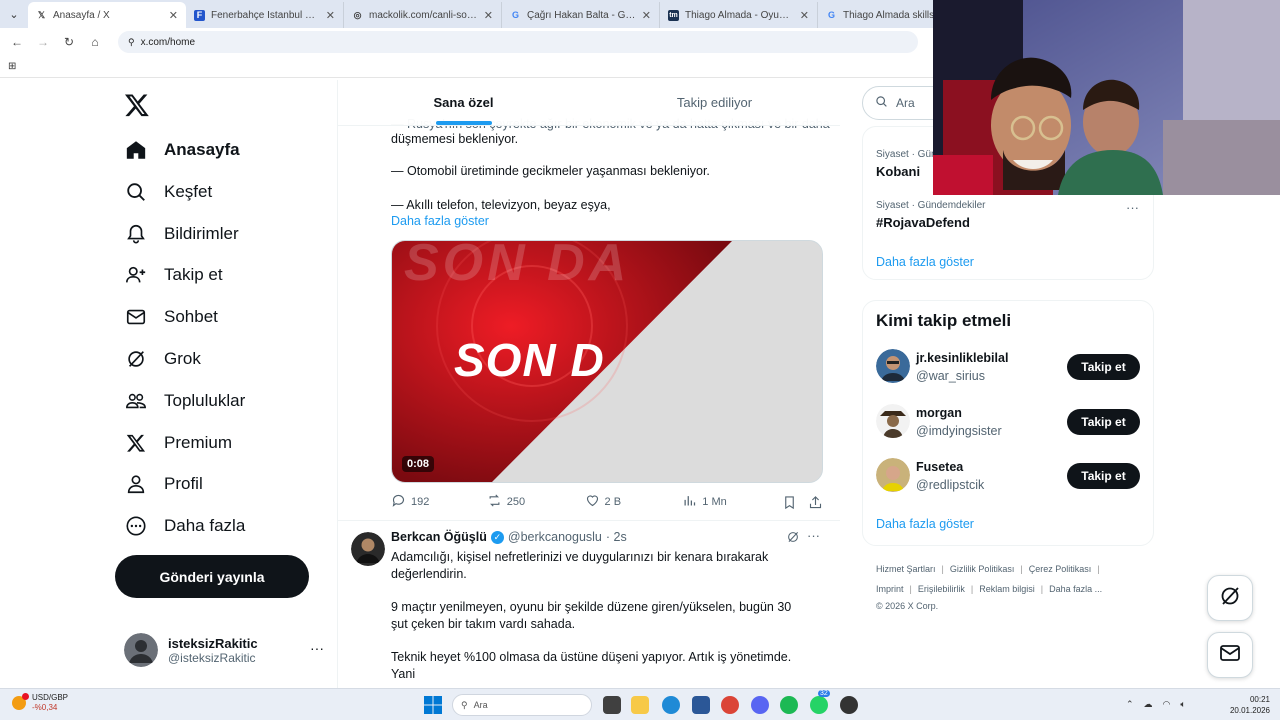  Describe the element at coordinates (440, 221) in the screenshot. I see `show-more-link: Daha fazla göster` at that location.